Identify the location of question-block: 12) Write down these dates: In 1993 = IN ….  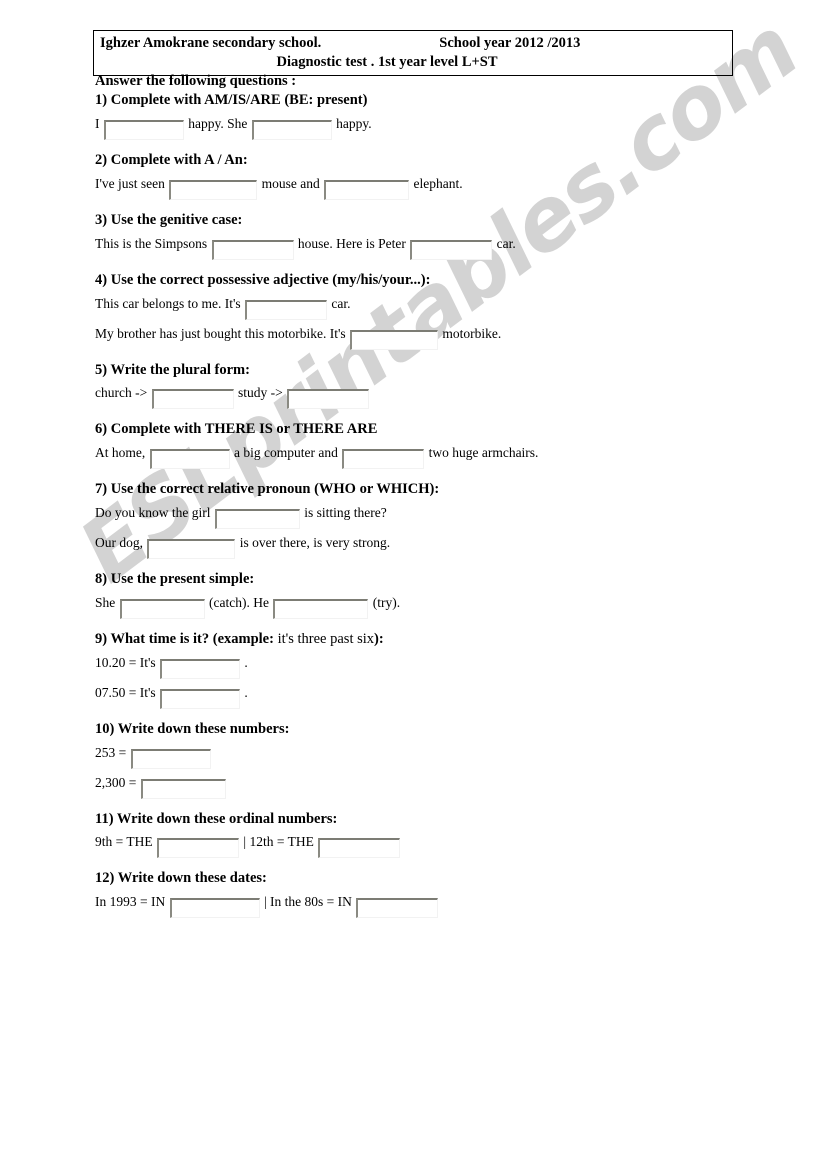
(445, 894).